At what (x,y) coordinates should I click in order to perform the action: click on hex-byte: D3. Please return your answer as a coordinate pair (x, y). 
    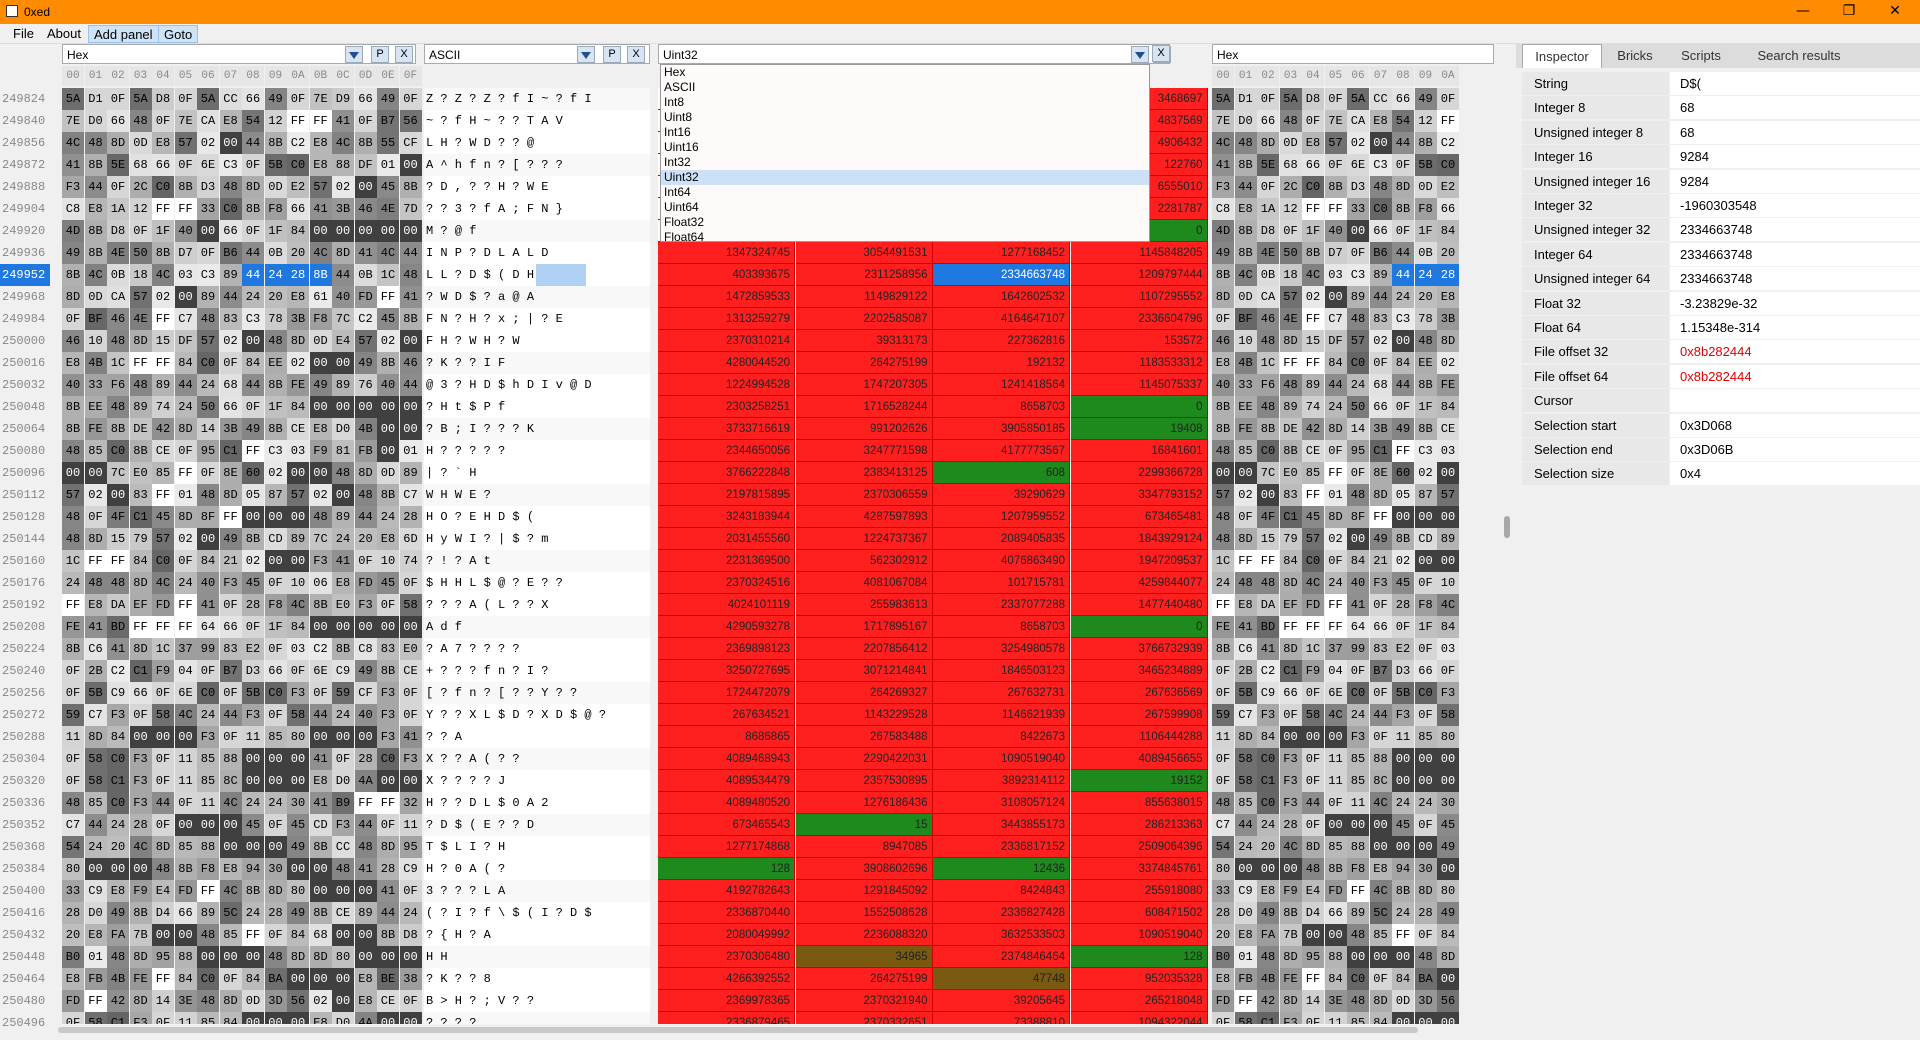
    Looking at the image, I should click on (253, 671).